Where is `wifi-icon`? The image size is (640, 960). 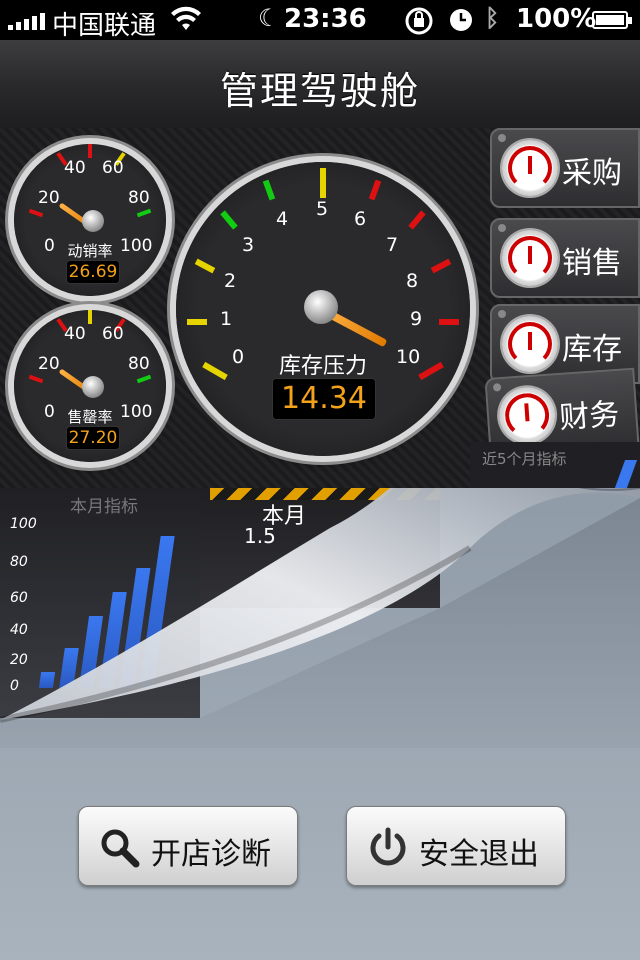
wifi-icon is located at coordinates (186, 22).